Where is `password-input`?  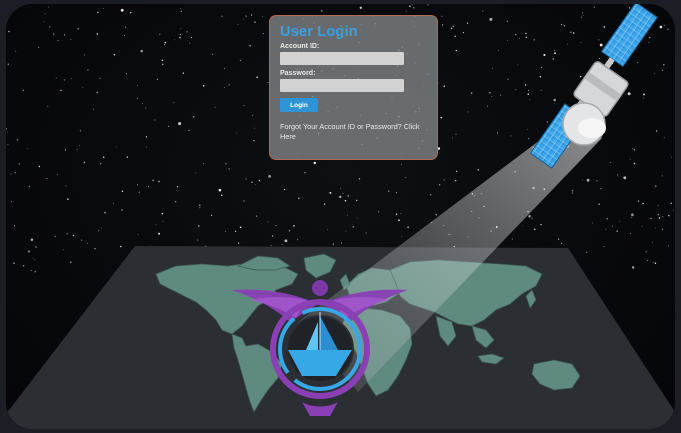
password-input is located at coordinates (342, 85).